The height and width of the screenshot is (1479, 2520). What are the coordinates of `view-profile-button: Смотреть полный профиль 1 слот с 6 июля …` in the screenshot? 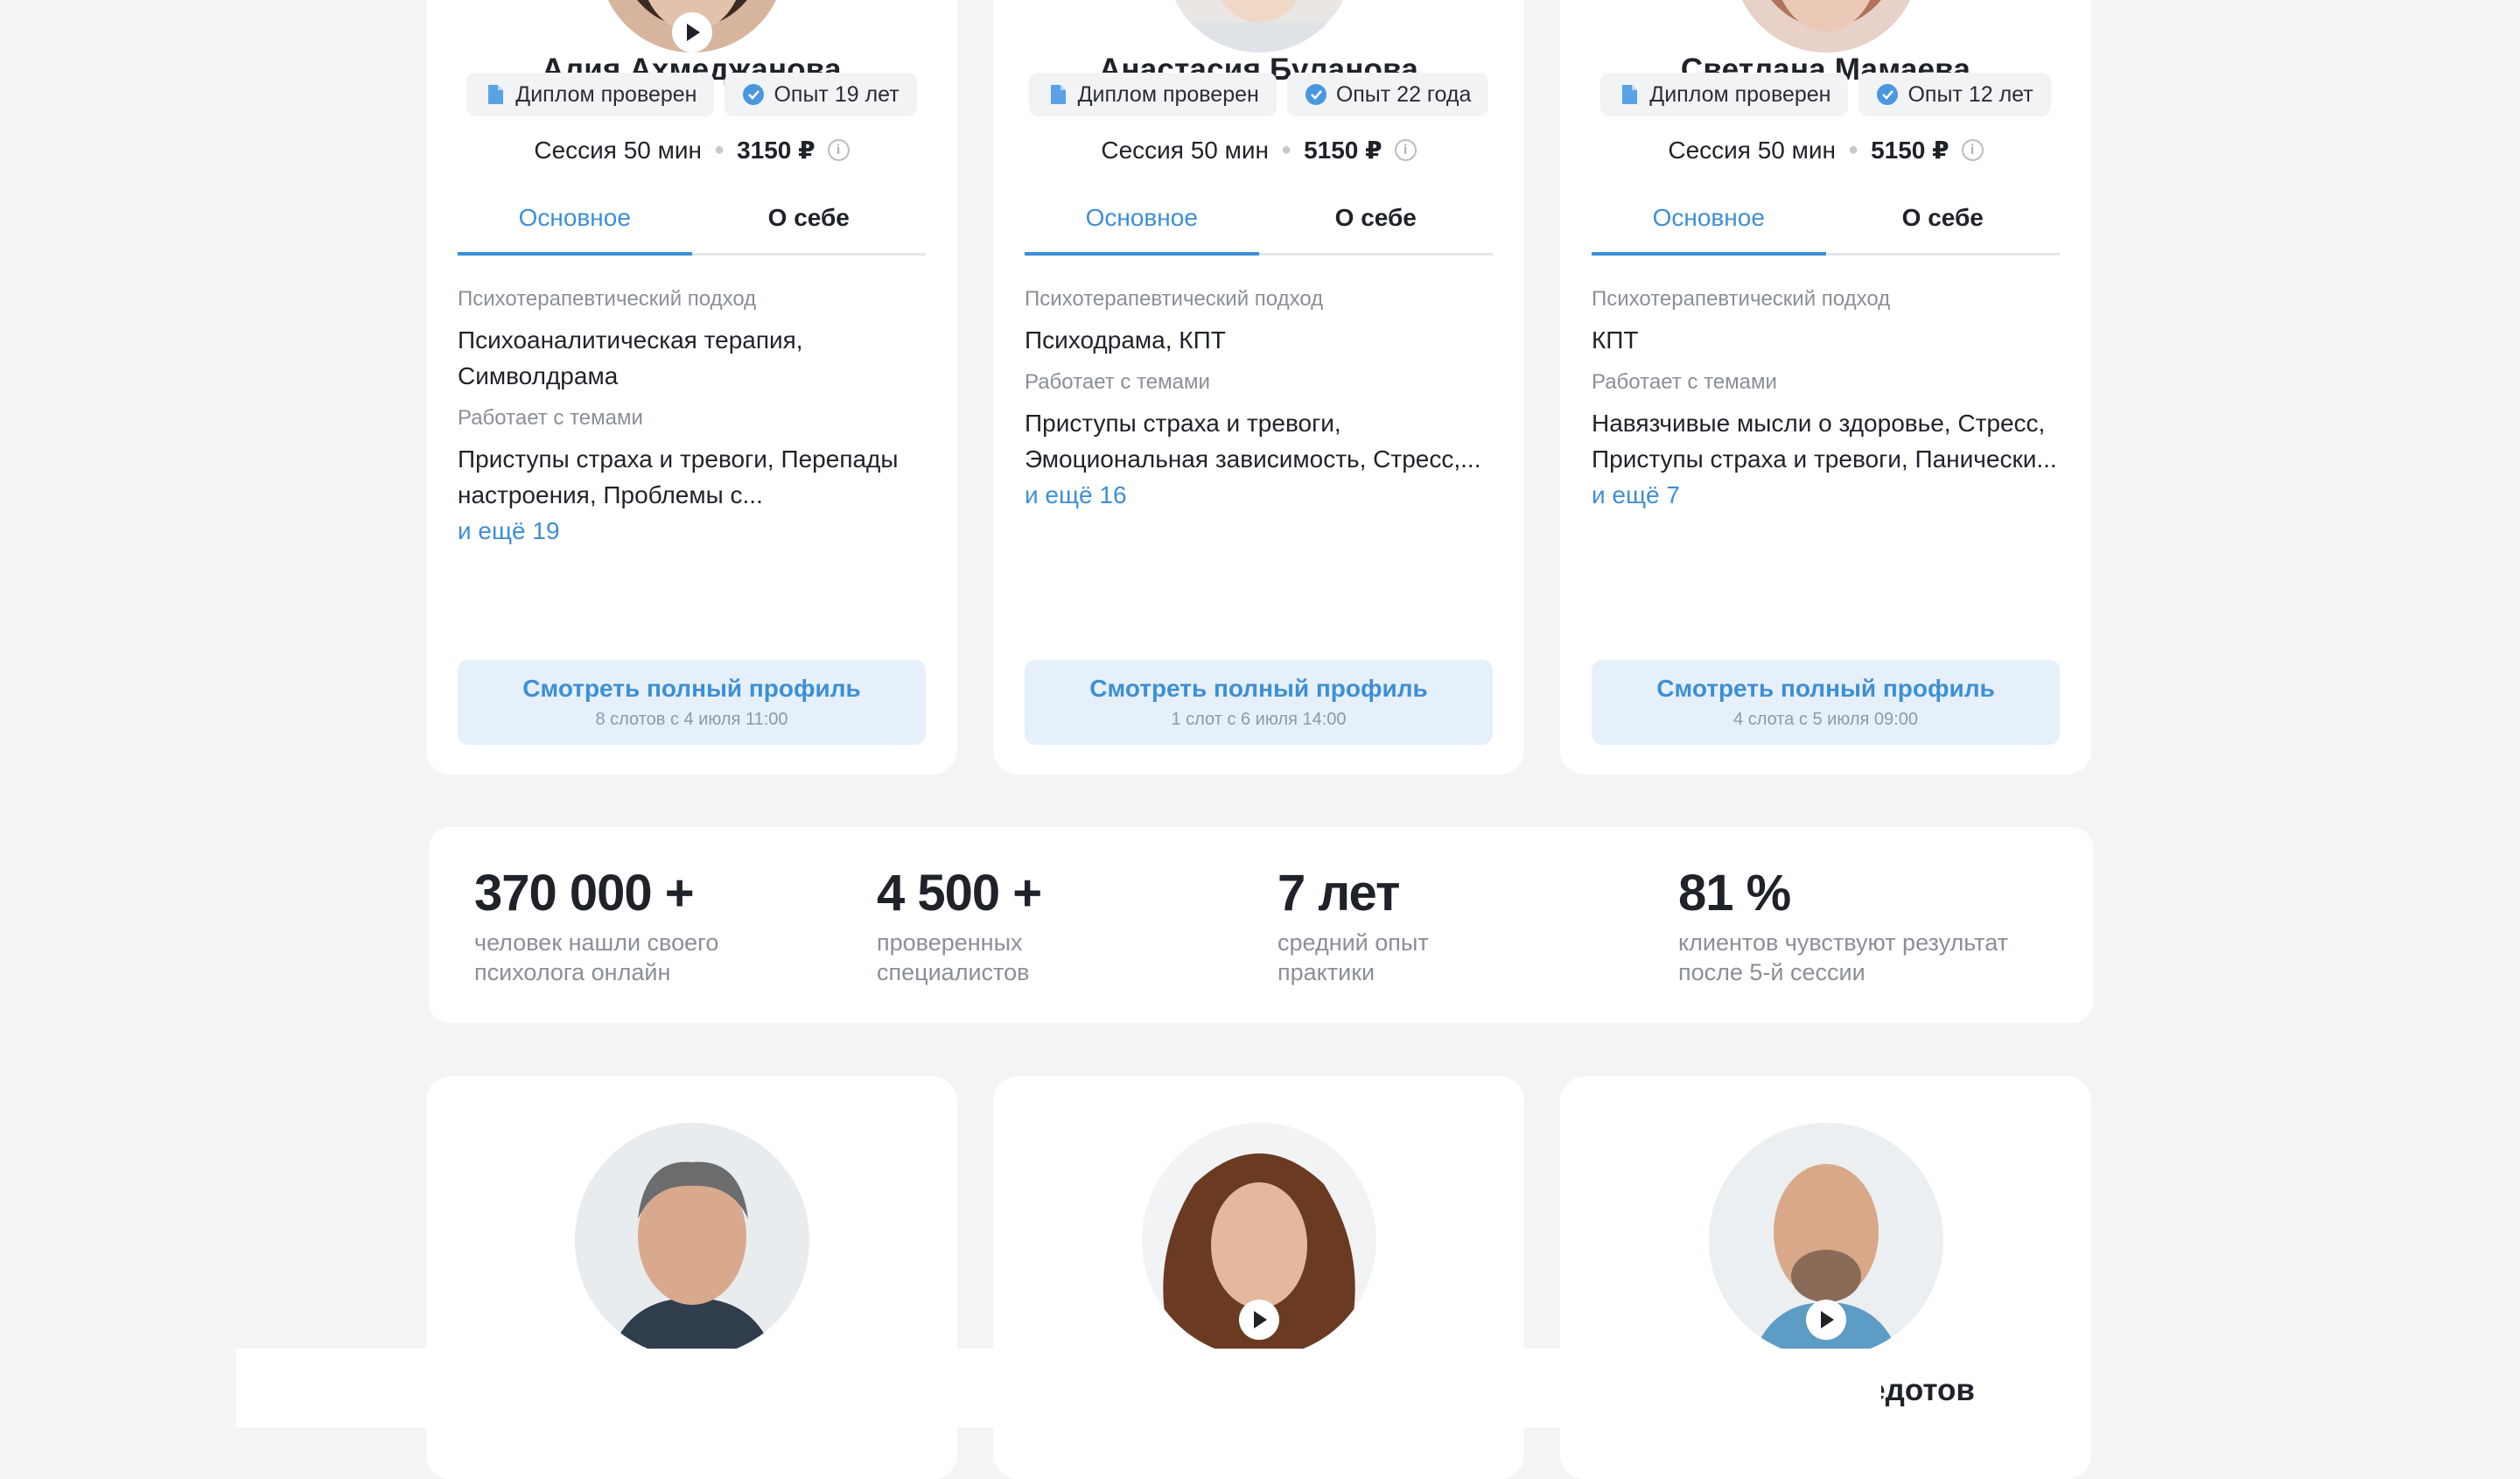 It's located at (1259, 702).